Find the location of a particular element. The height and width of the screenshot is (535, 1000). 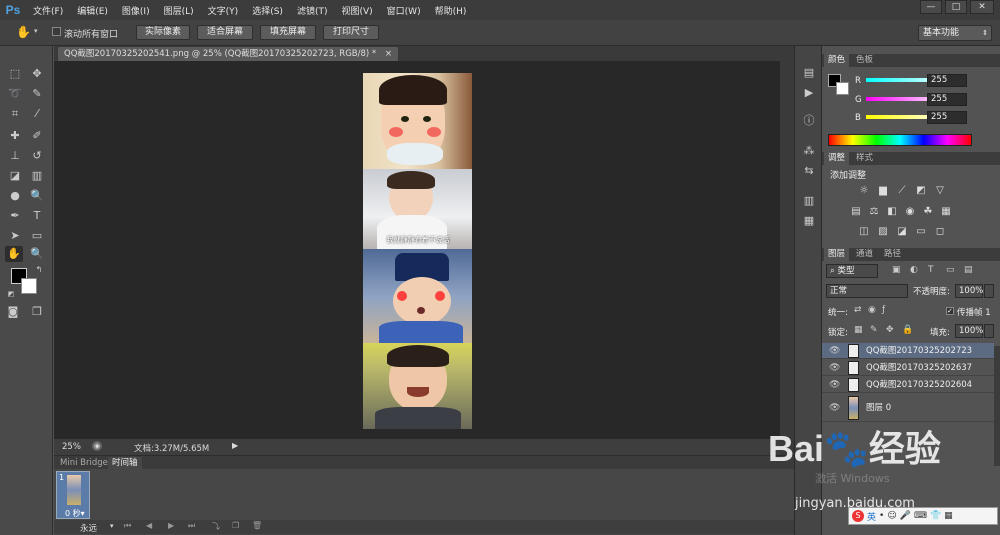

quick-select-tool-icon: ✎ is located at coordinates (37, 94).